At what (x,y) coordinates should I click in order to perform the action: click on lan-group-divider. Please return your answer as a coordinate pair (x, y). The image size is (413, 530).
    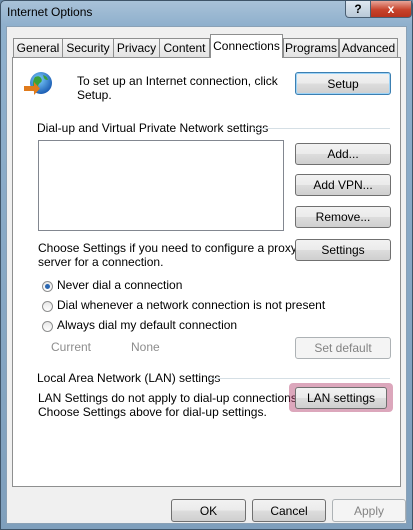
    Looking at the image, I should click on (299, 378).